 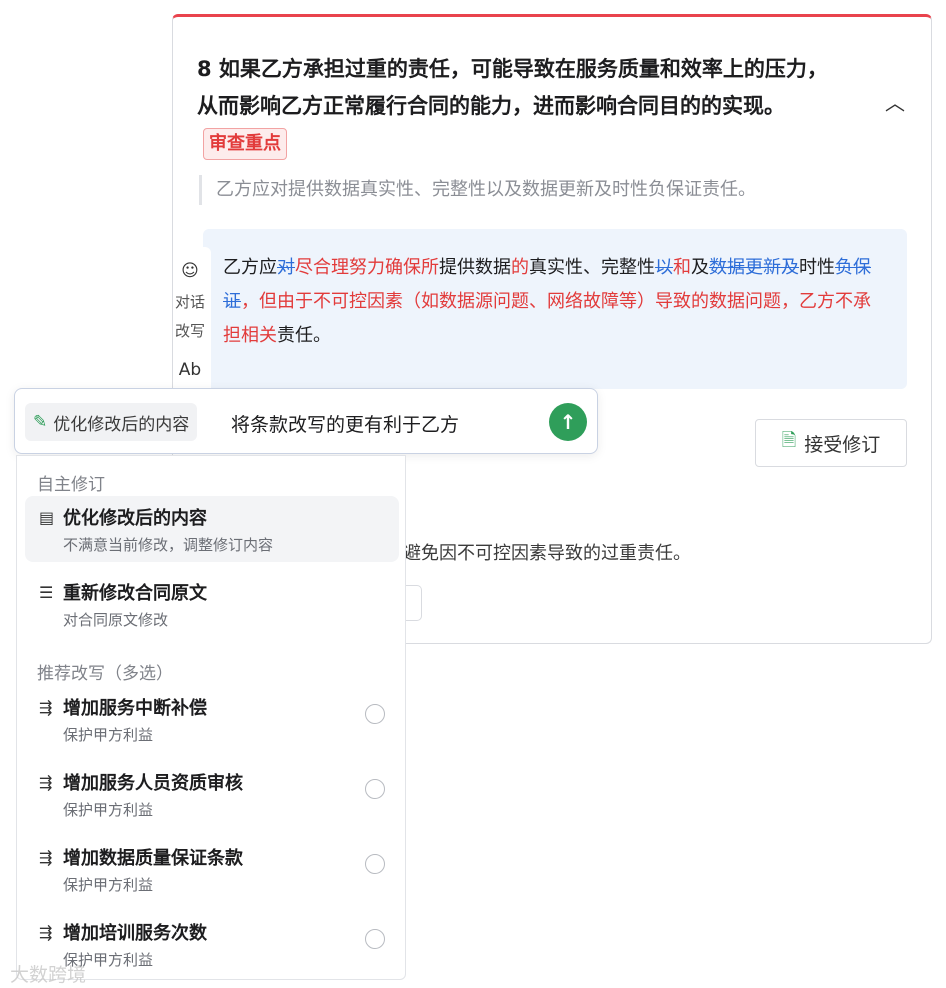 What do you see at coordinates (286, 267) in the screenshot?
I see `revision-segment-deleted: 对` at bounding box center [286, 267].